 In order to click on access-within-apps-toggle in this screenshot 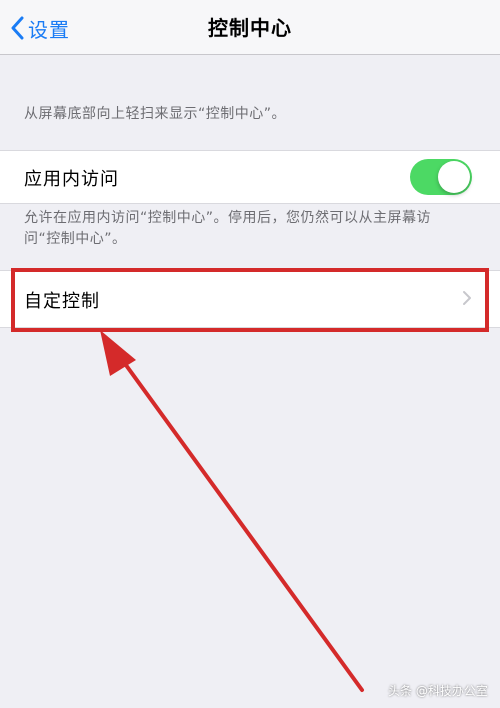, I will do `click(441, 177)`.